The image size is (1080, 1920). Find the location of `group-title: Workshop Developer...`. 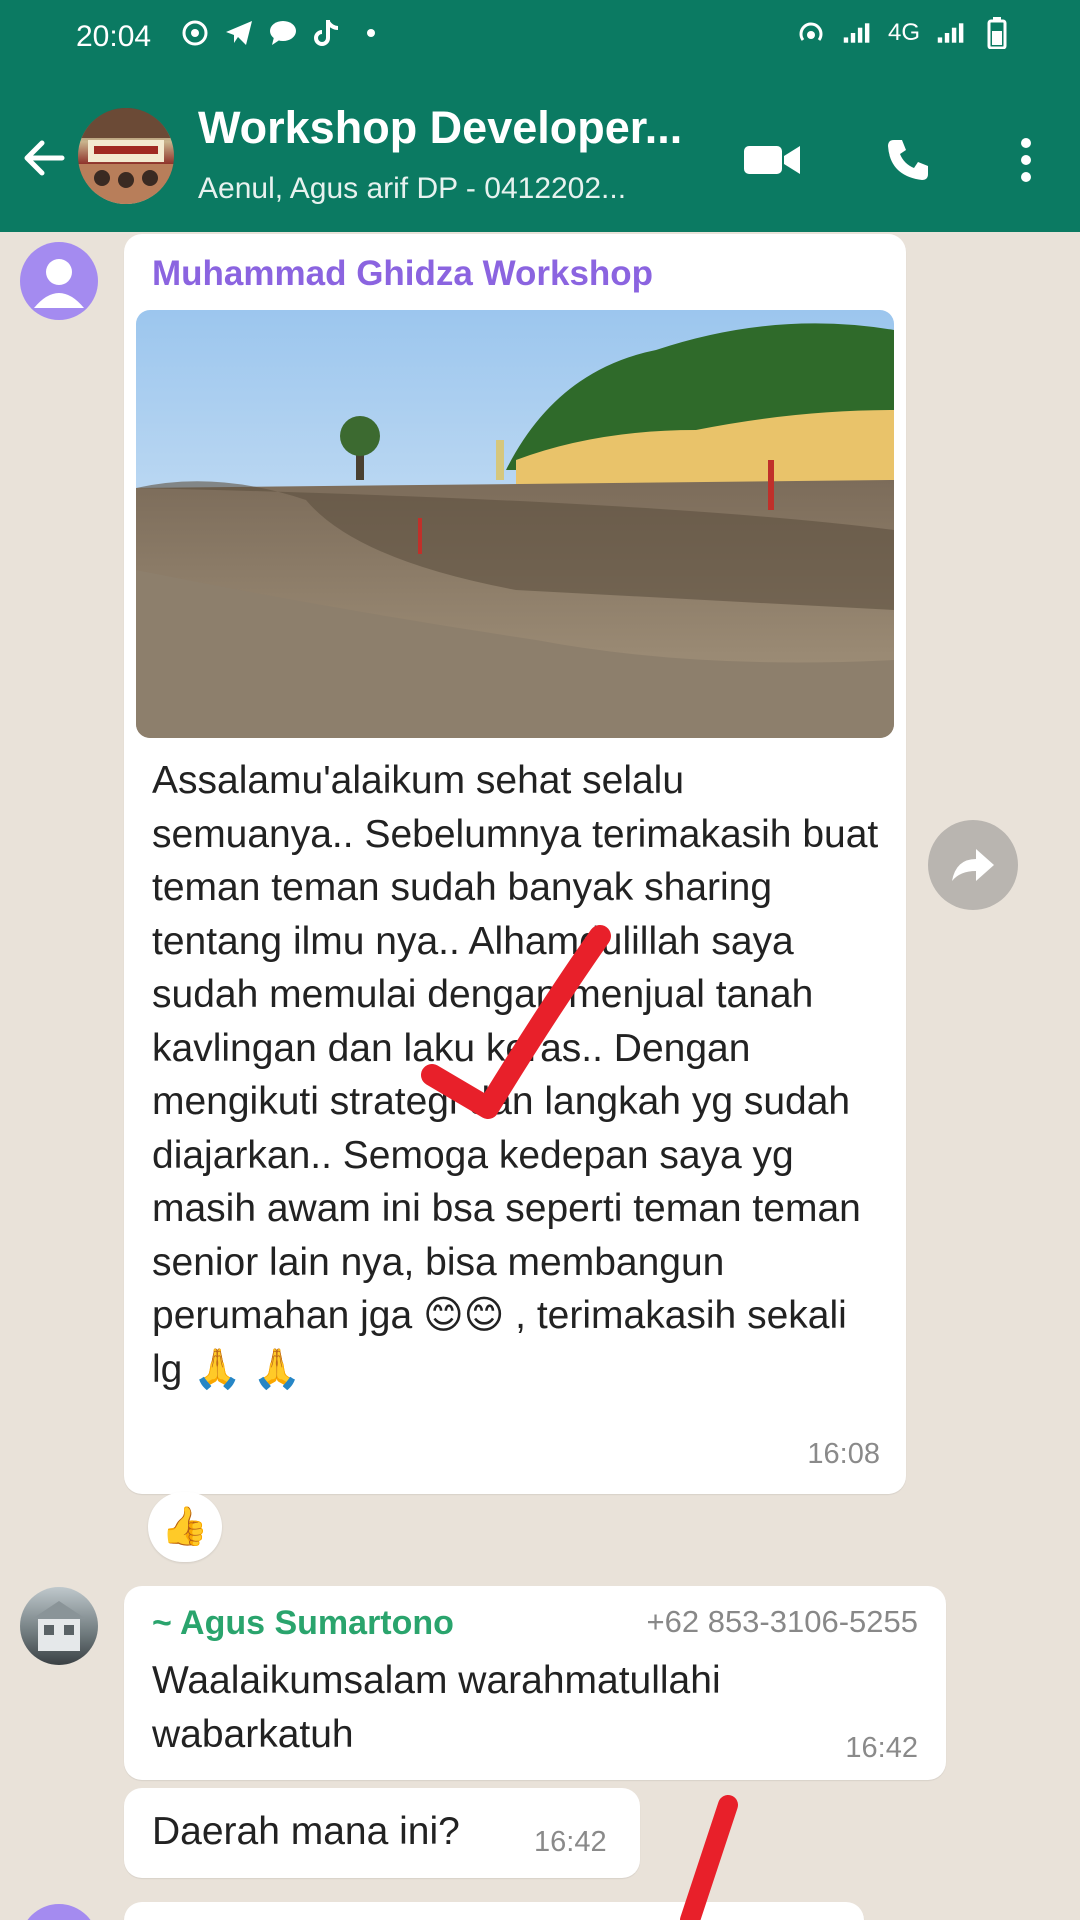

group-title: Workshop Developer... is located at coordinates (440, 128).